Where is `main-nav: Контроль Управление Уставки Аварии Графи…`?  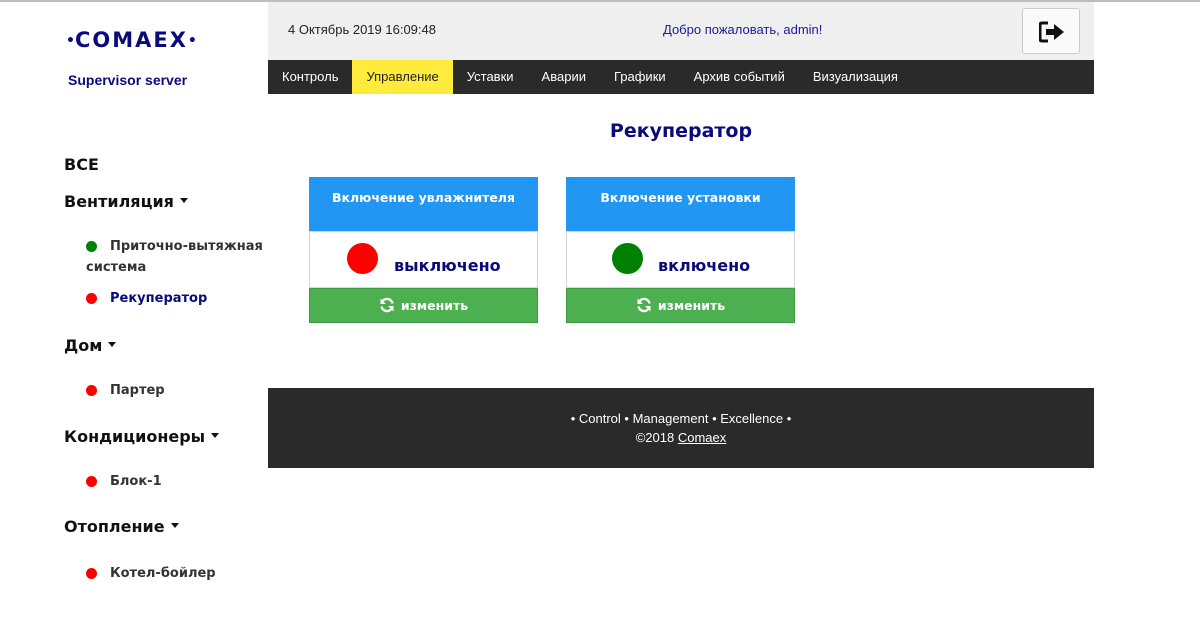 main-nav: Контроль Управление Уставки Аварии Графи… is located at coordinates (681, 77).